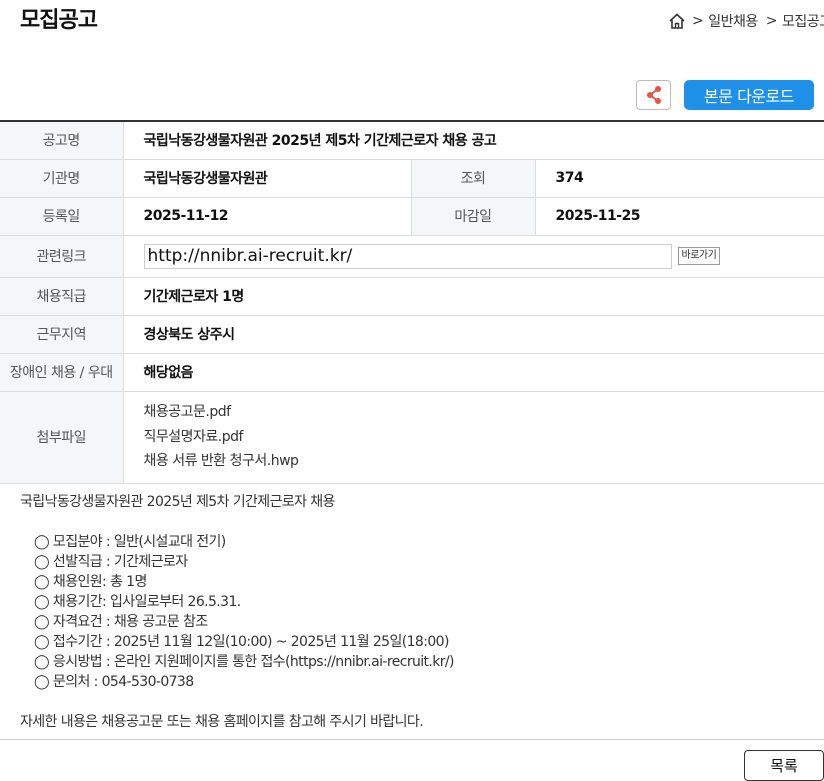  What do you see at coordinates (130, 542) in the screenshot?
I see `body-item: ◯ 모집분야 : 일반(시설교대 전기)` at bounding box center [130, 542].